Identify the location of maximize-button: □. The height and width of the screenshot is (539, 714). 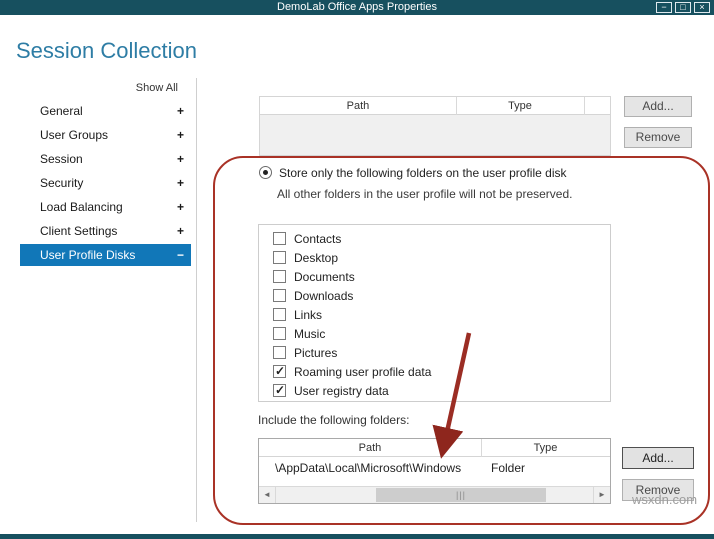
(683, 7).